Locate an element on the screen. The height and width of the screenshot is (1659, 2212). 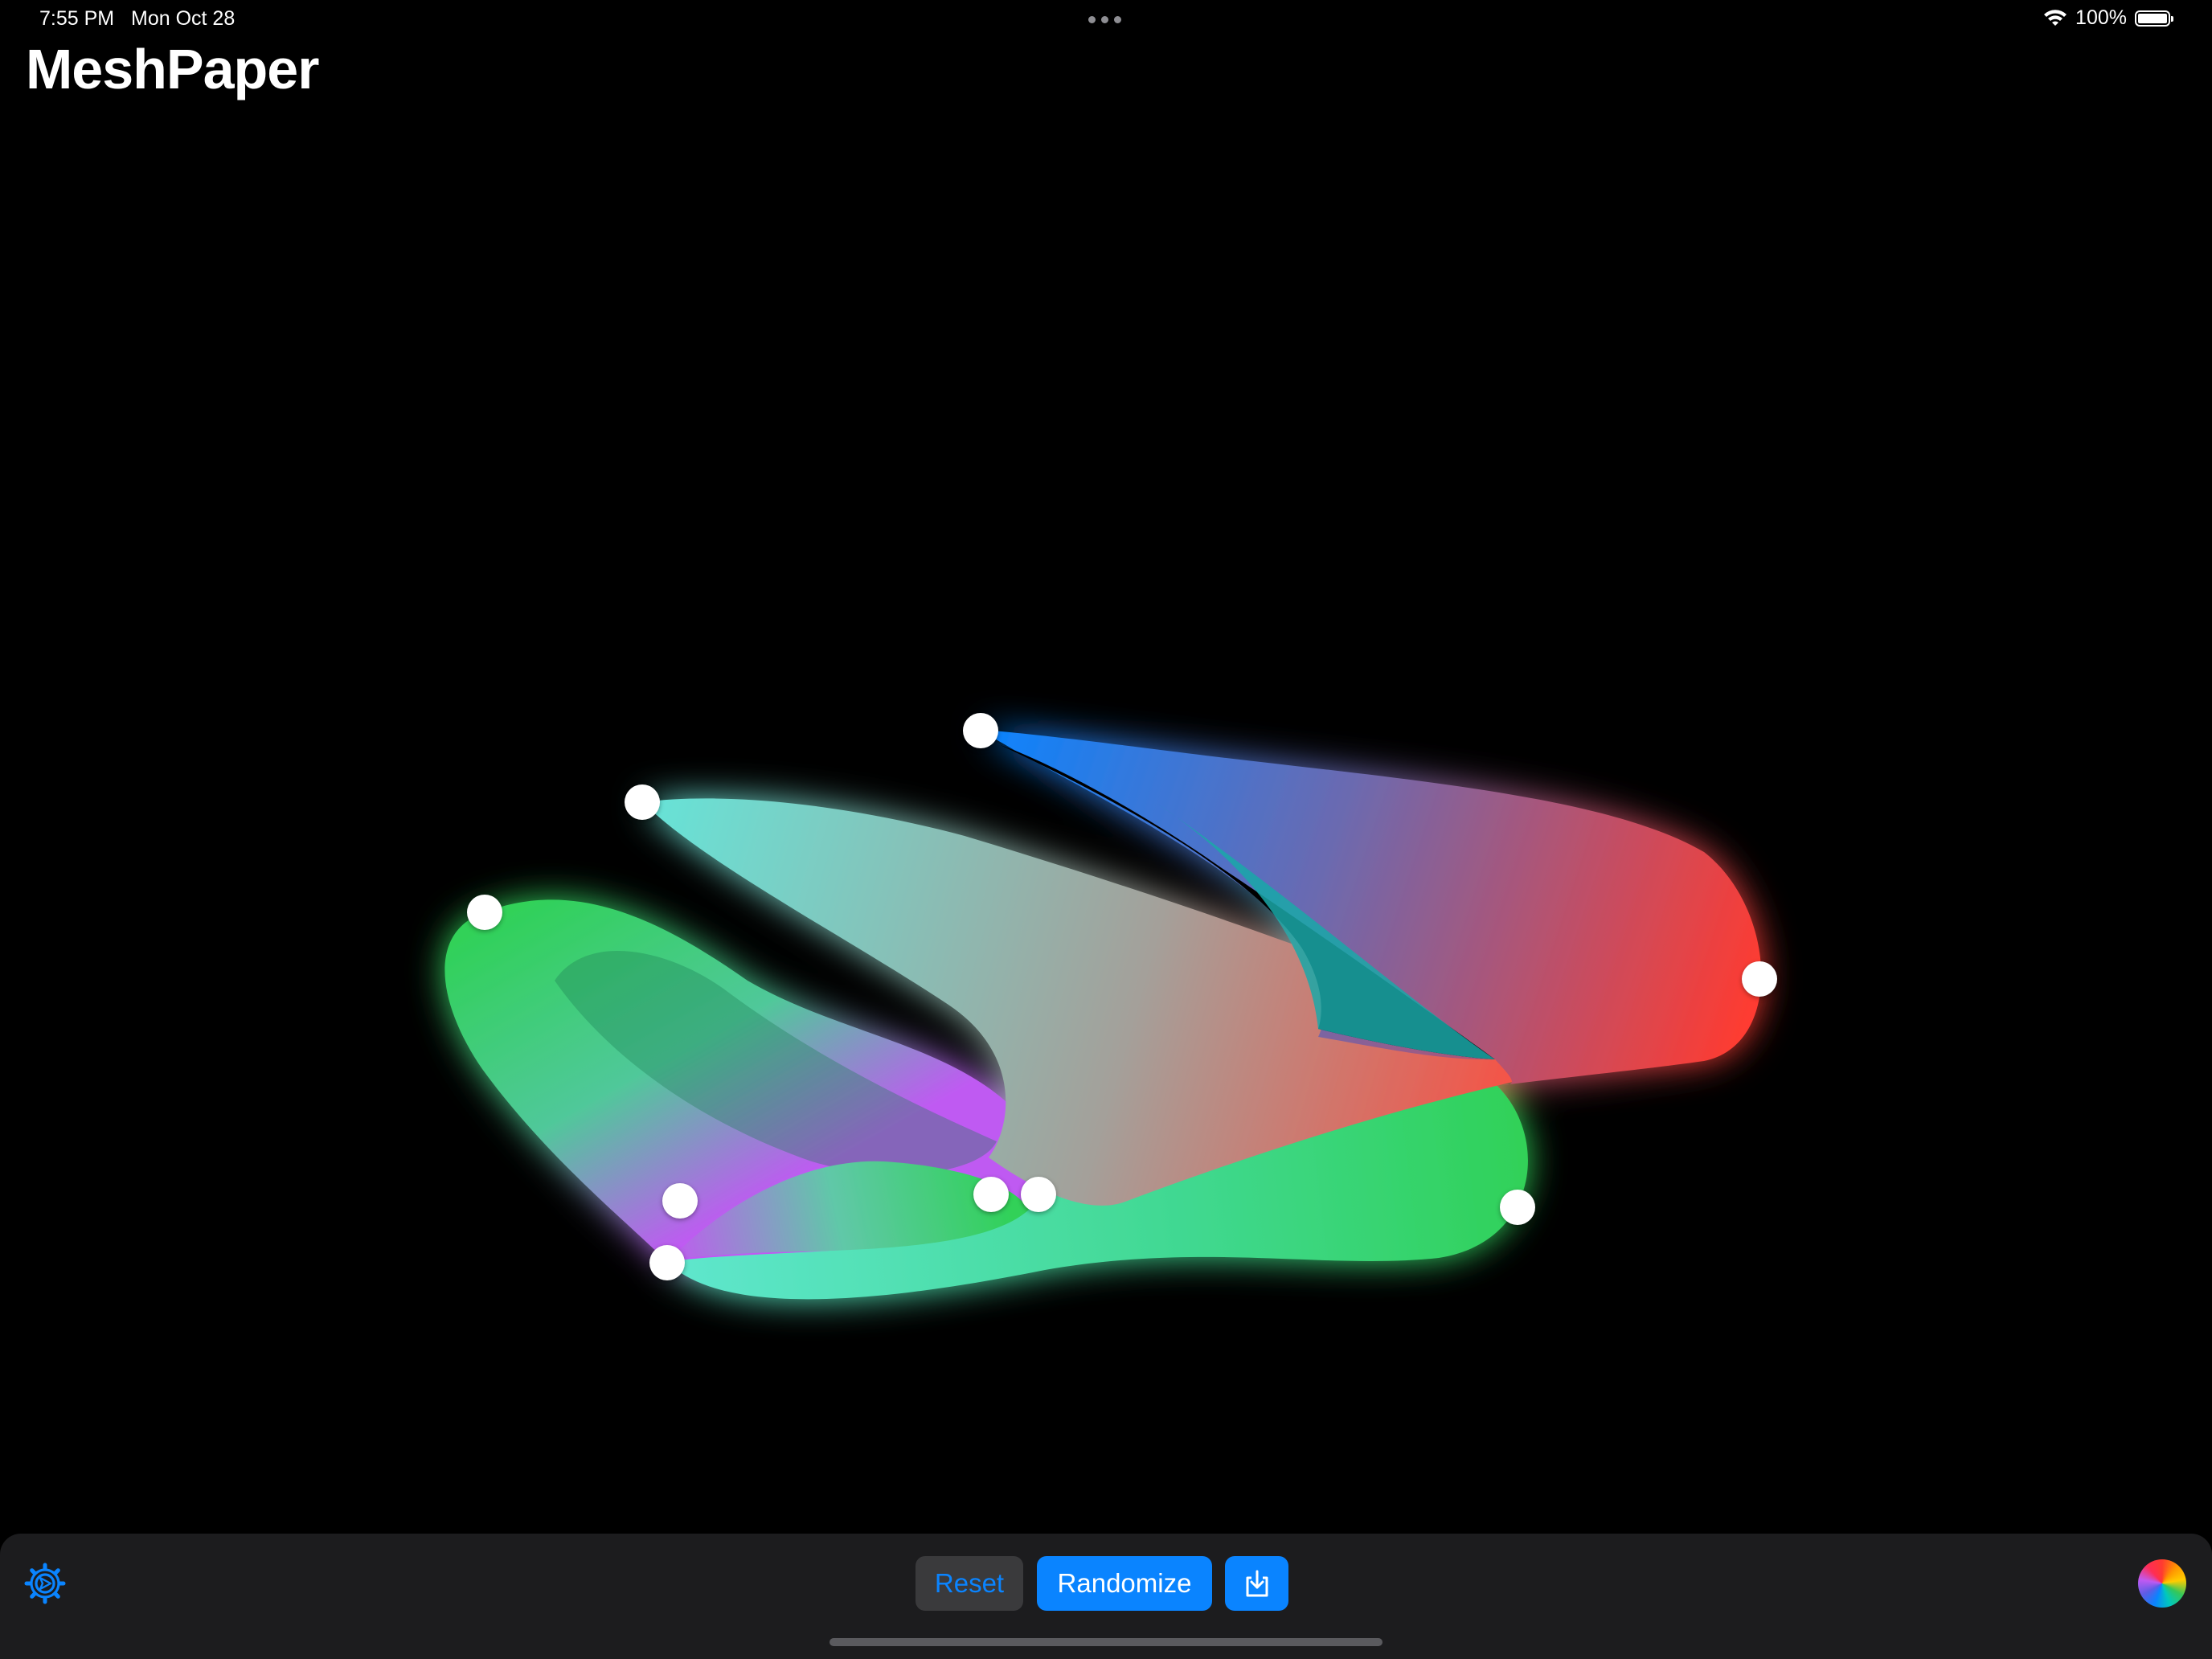
status-time: 7:55 PM is located at coordinates (77, 18).